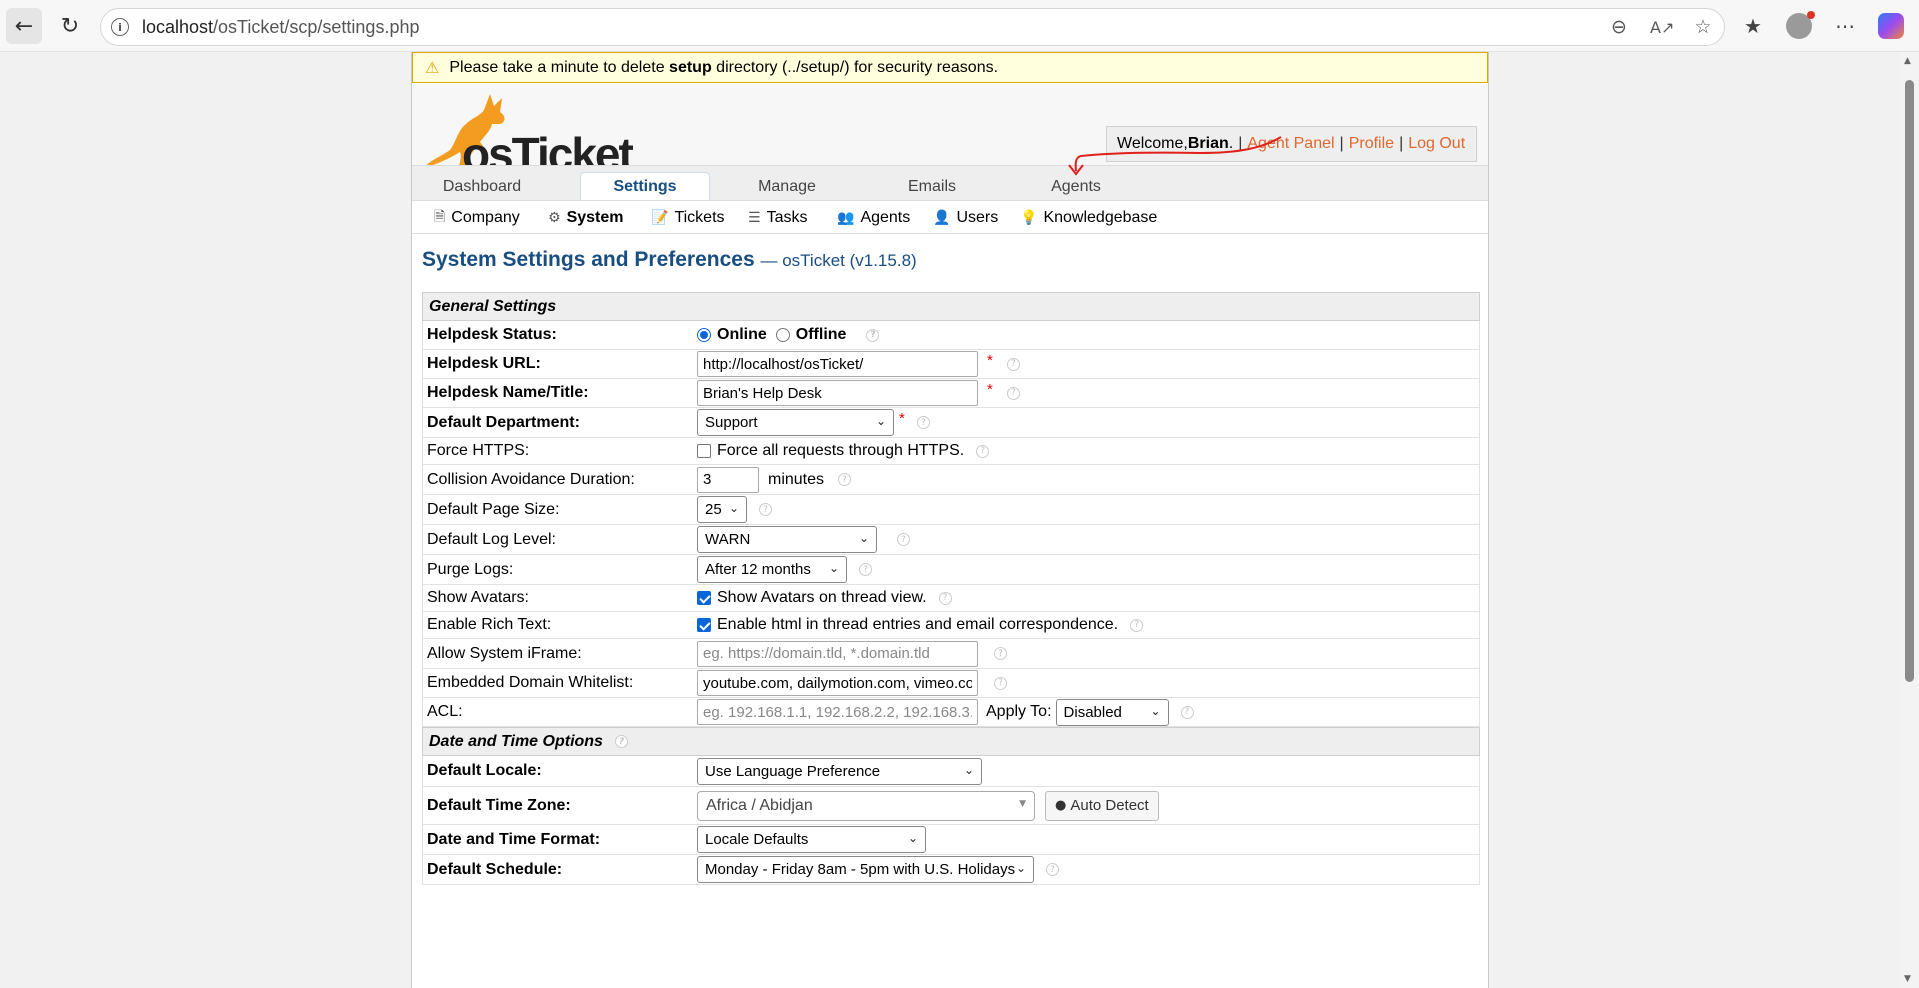  Describe the element at coordinates (688, 217) in the screenshot. I see `subnav-tickets: 📝 Tickets` at that location.